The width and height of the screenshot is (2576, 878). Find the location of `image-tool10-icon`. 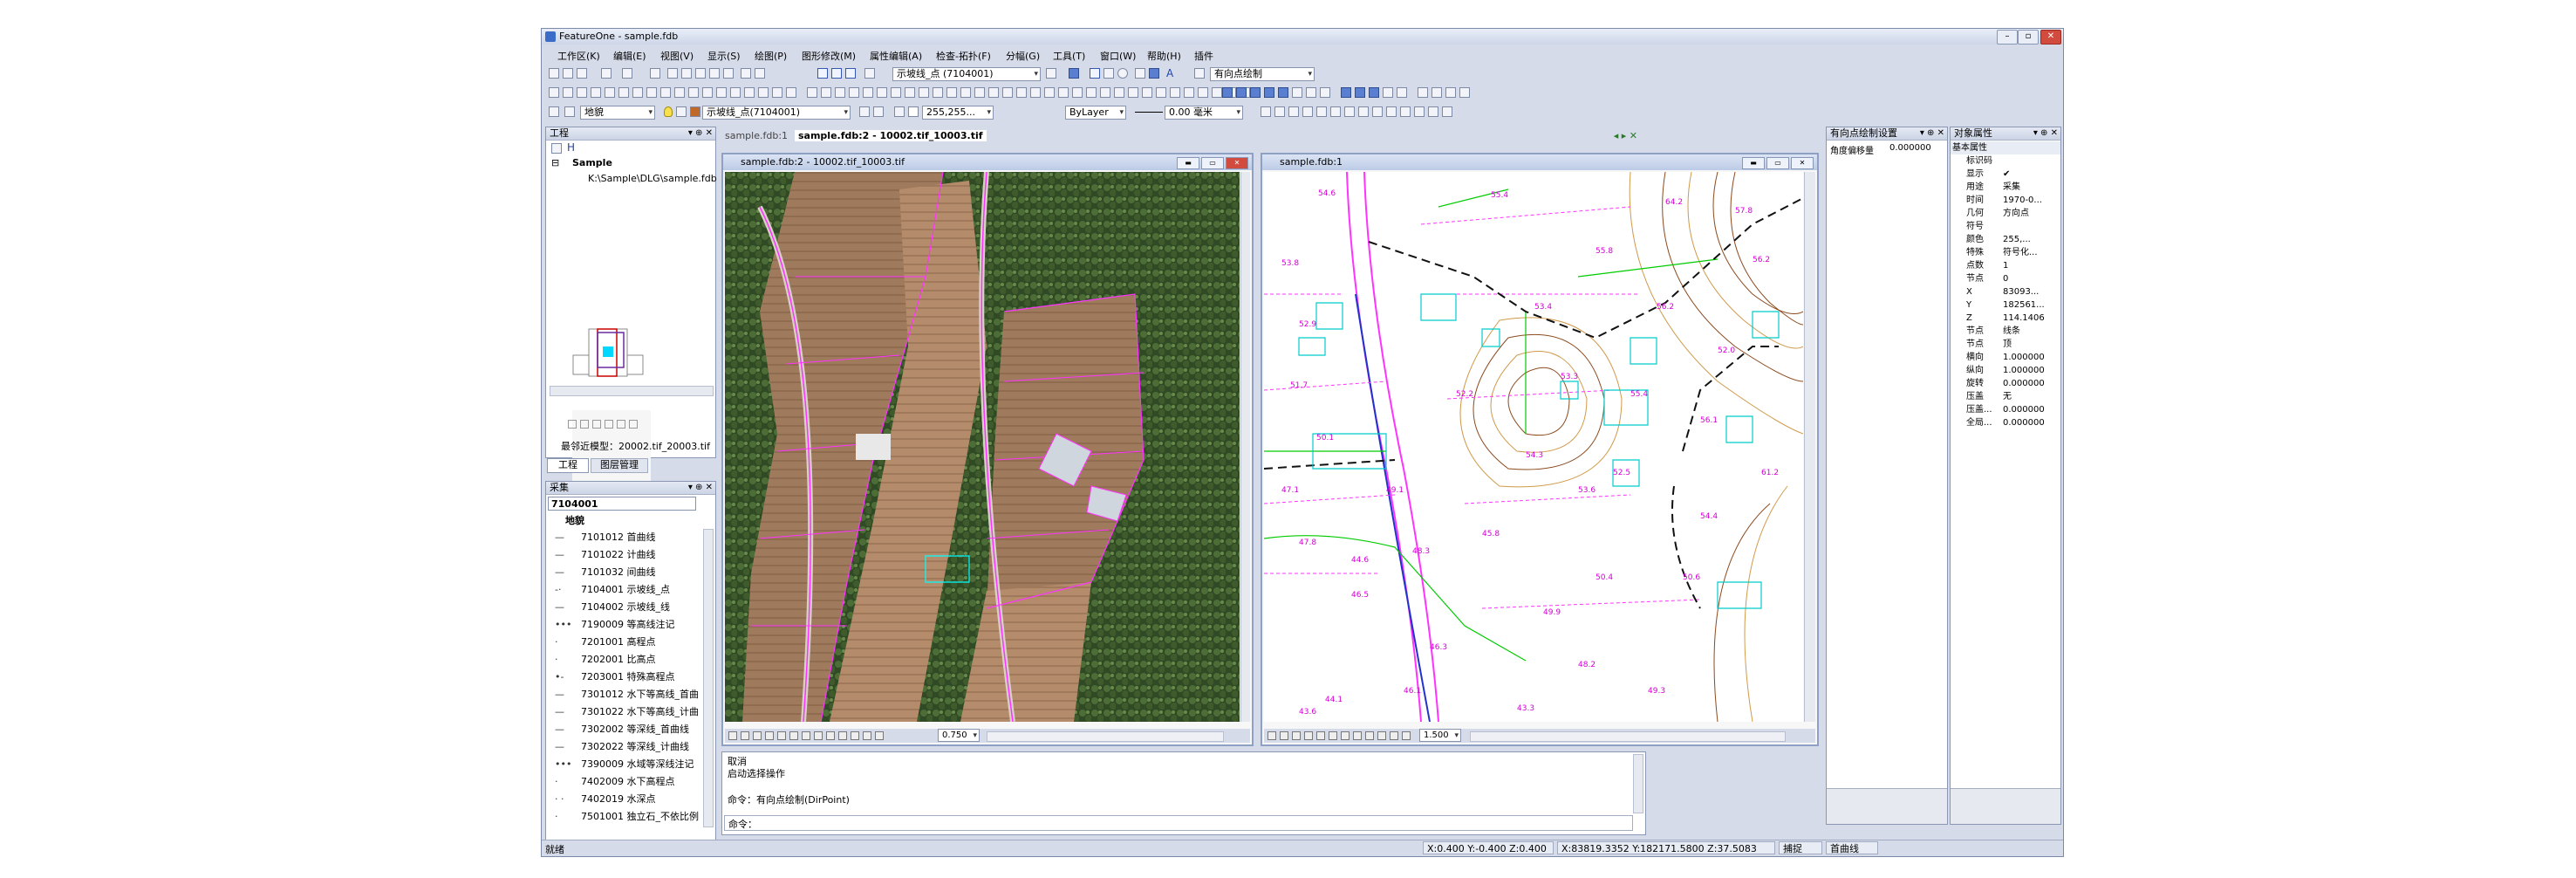

image-tool10-icon is located at coordinates (842, 735).